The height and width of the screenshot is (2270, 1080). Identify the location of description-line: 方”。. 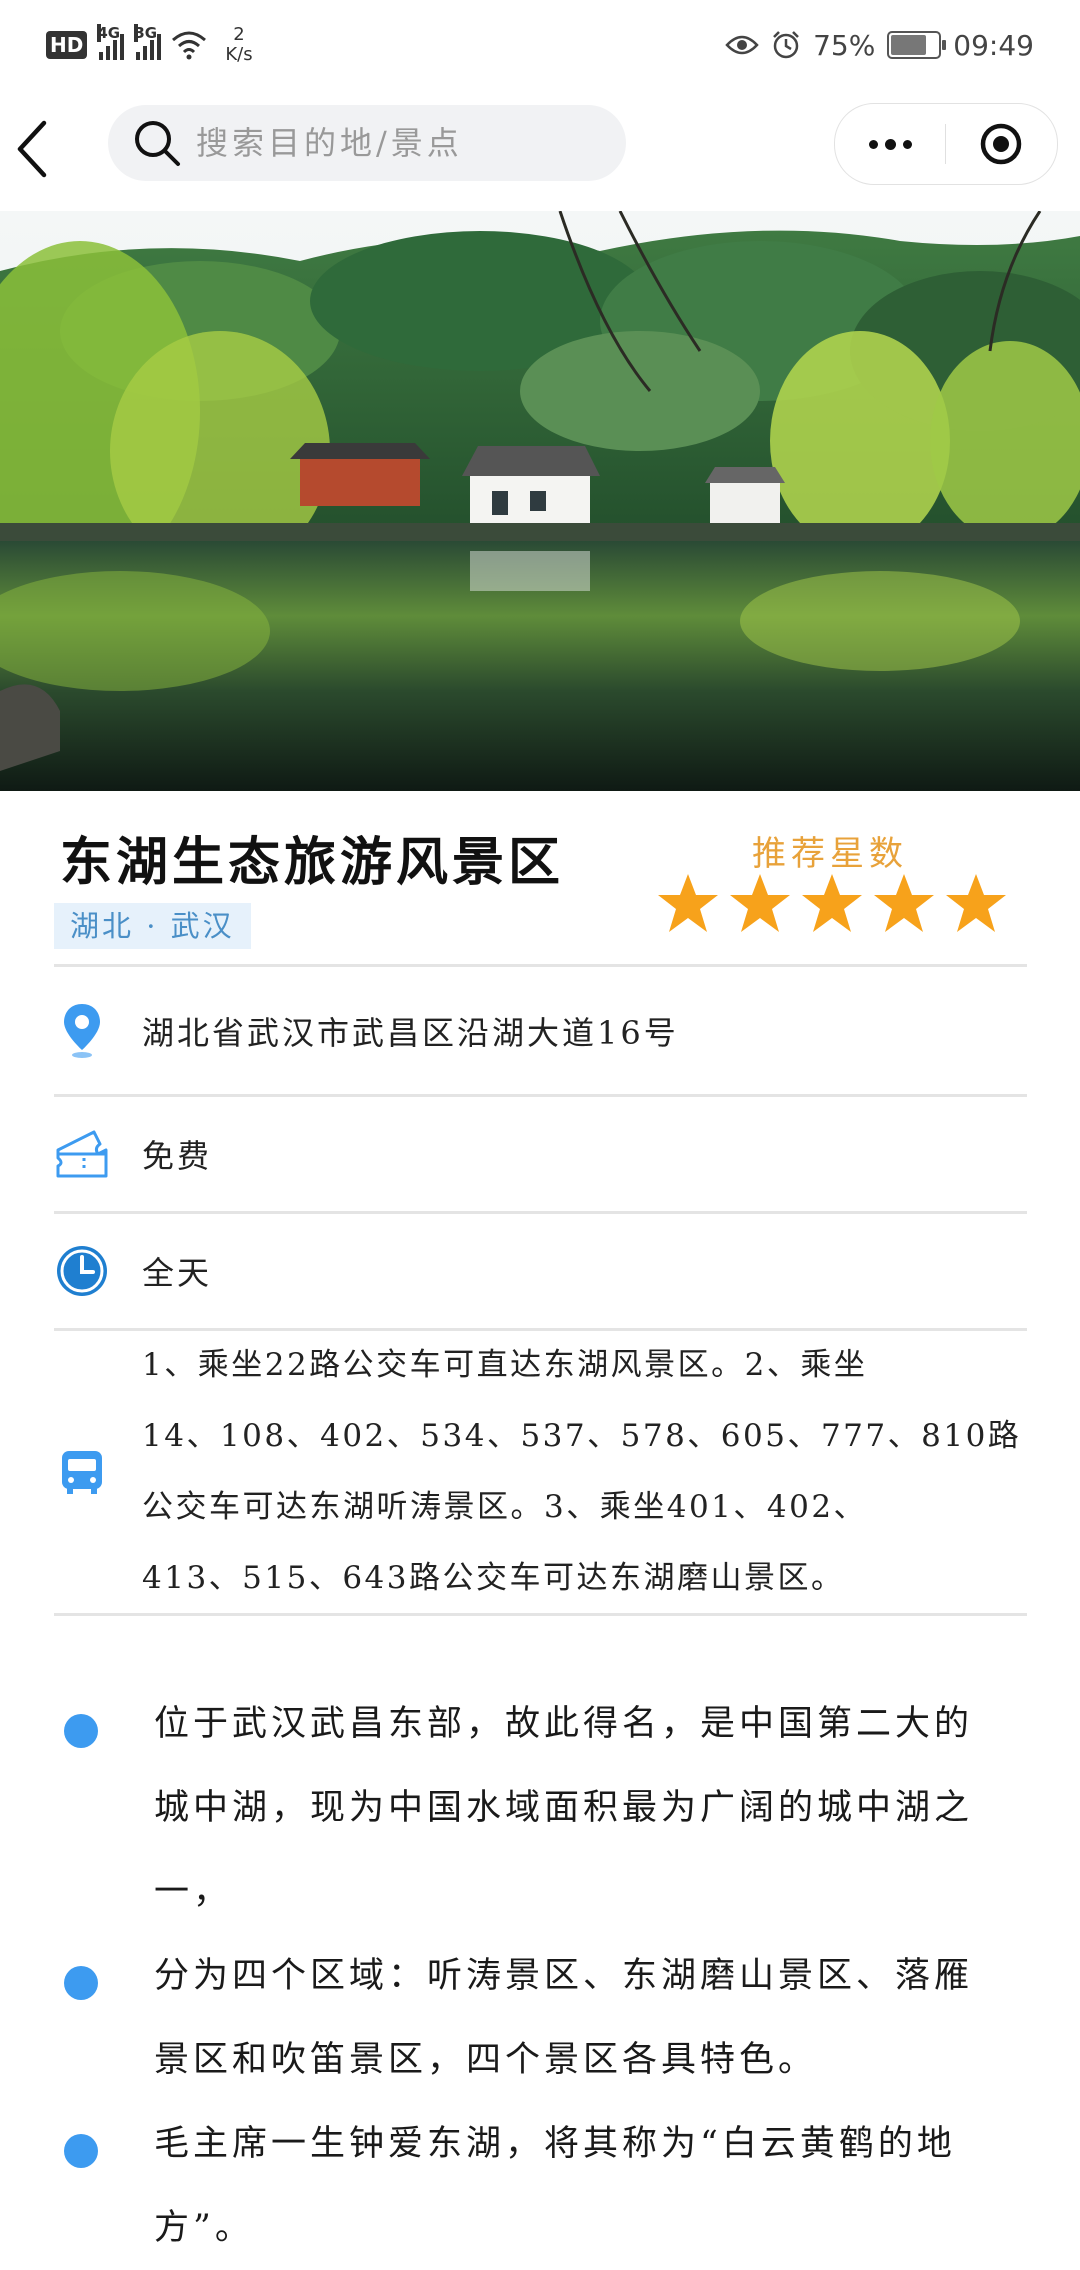
(204, 2228).